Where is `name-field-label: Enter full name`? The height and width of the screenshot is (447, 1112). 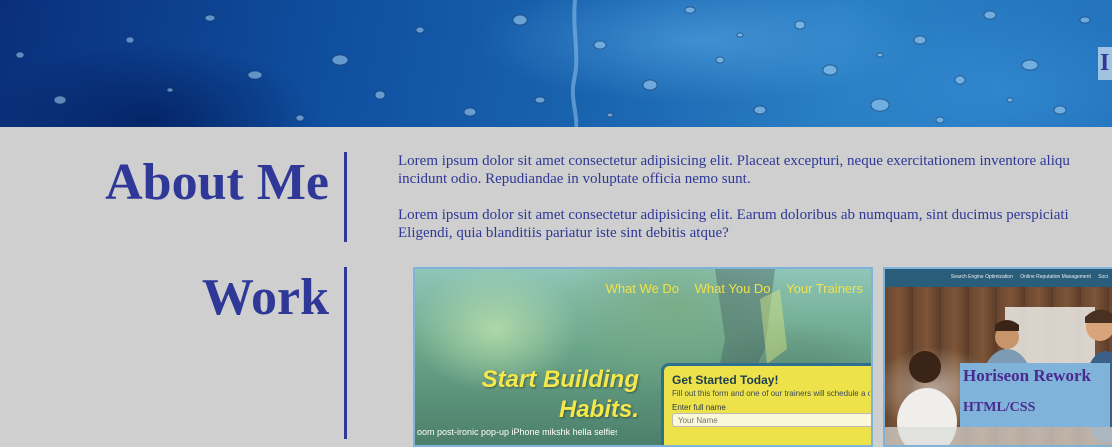 name-field-label: Enter full name is located at coordinates (699, 407).